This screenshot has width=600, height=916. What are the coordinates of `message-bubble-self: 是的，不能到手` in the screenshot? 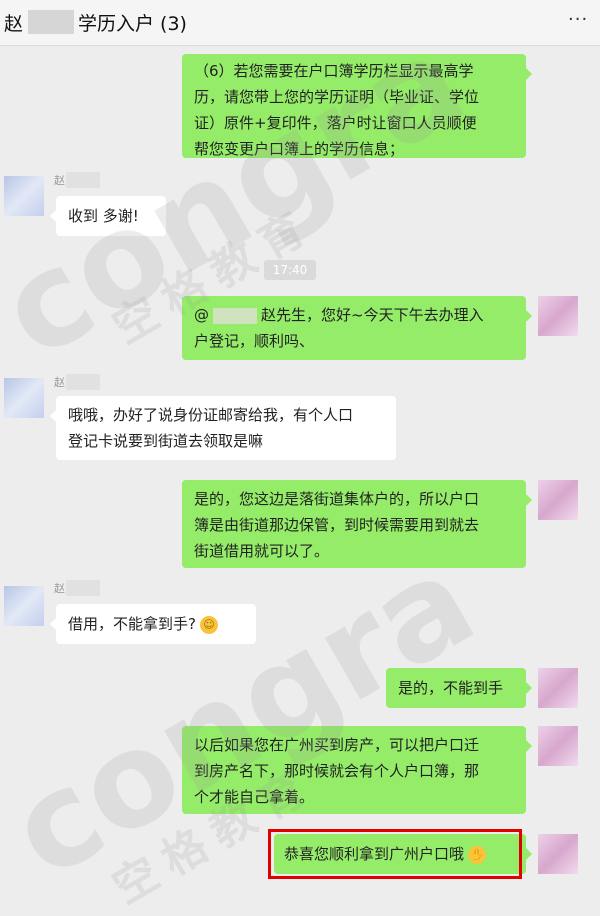 It's located at (459, 688).